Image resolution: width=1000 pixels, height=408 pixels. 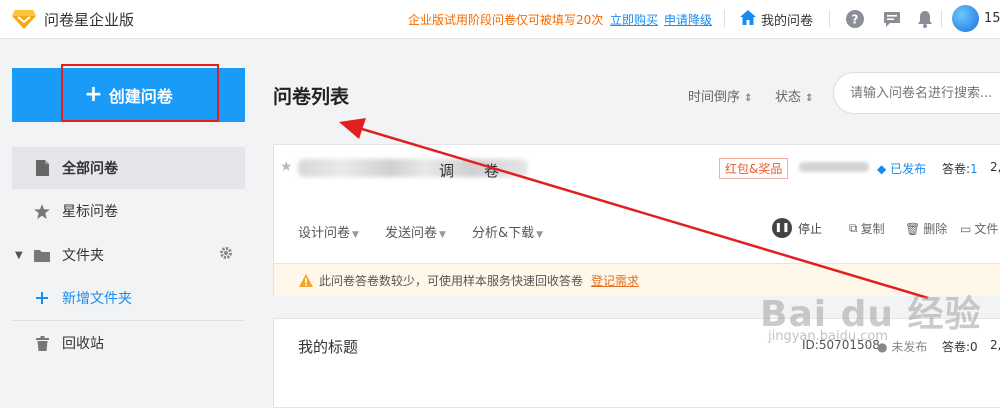 What do you see at coordinates (853, 228) in the screenshot?
I see `copy-icon: ⧉` at bounding box center [853, 228].